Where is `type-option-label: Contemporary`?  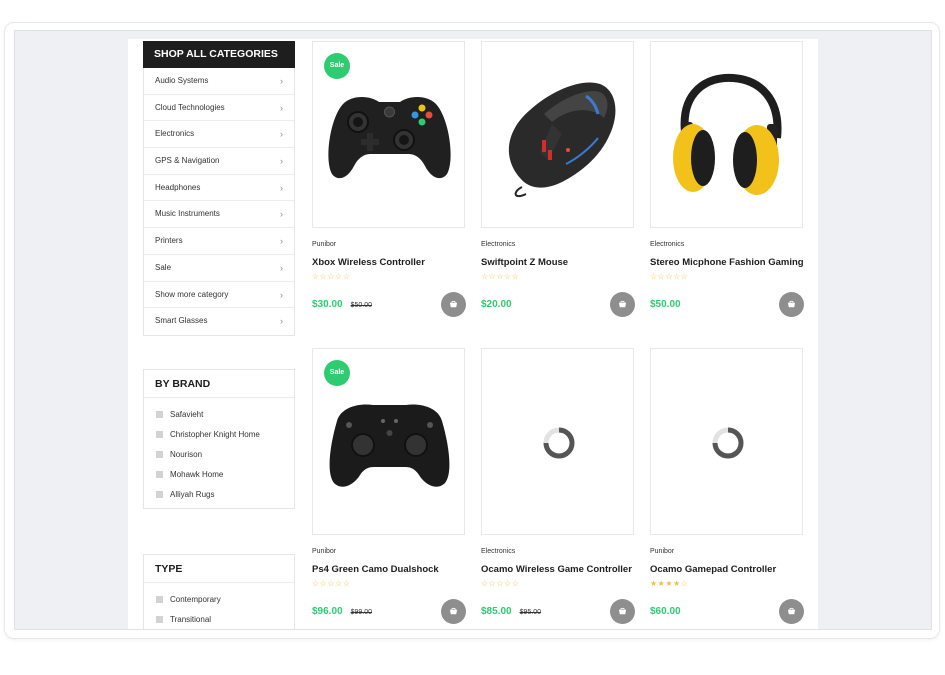
type-option-label: Contemporary is located at coordinates (195, 599).